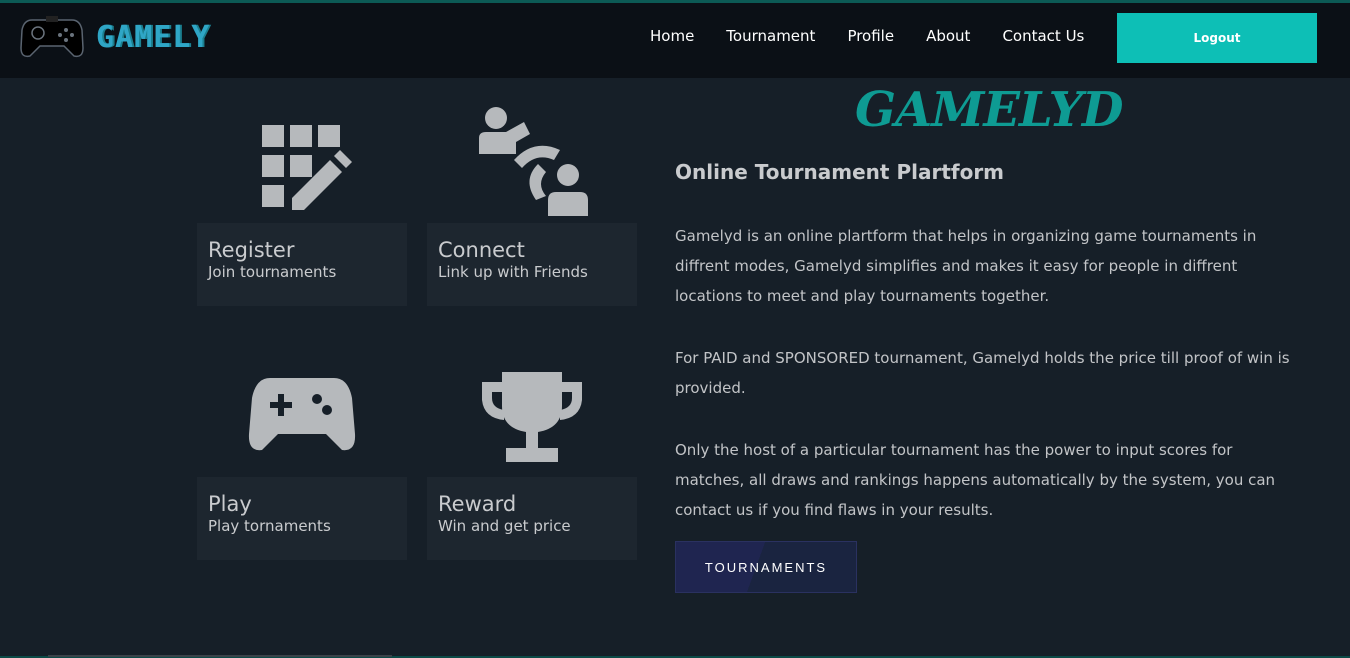 The height and width of the screenshot is (658, 1350). What do you see at coordinates (989, 110) in the screenshot?
I see `brand-title: GAMELYD` at bounding box center [989, 110].